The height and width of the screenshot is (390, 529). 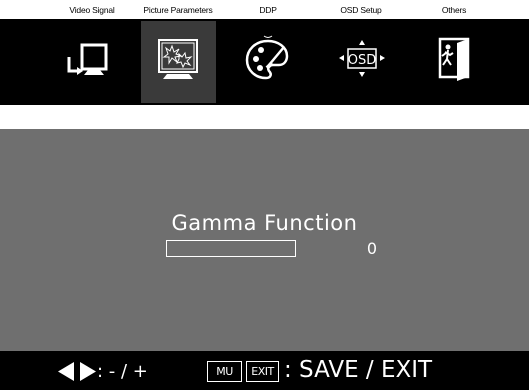 I want to click on adjust-hint: : - / +, so click(x=122, y=371).